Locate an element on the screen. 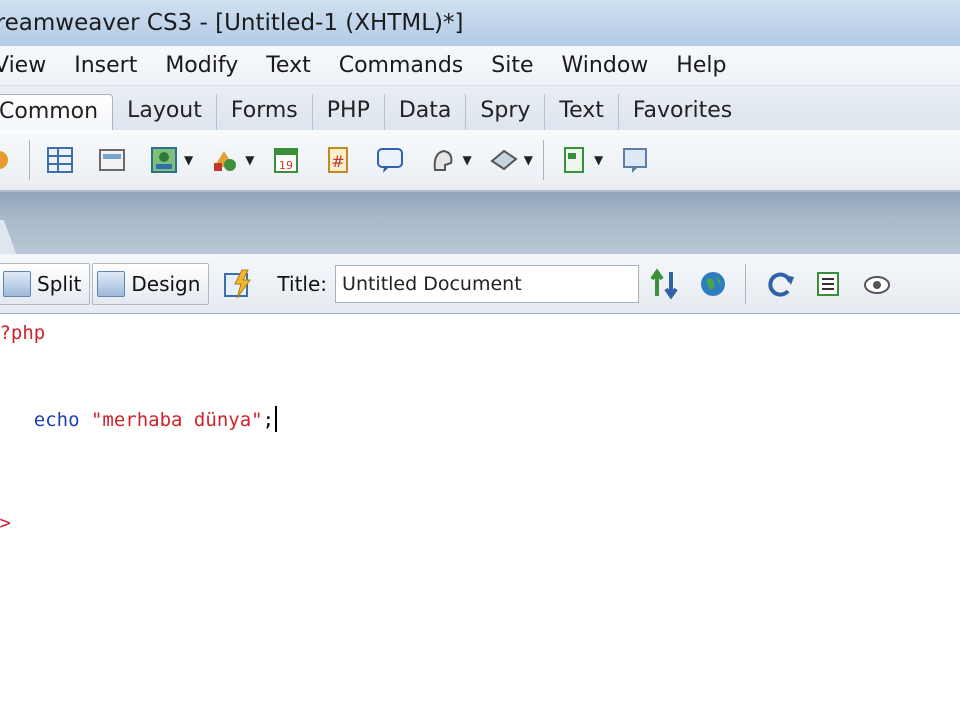 Image resolution: width=960 pixels, height=720 pixels. comment-icon is located at coordinates (390, 160).